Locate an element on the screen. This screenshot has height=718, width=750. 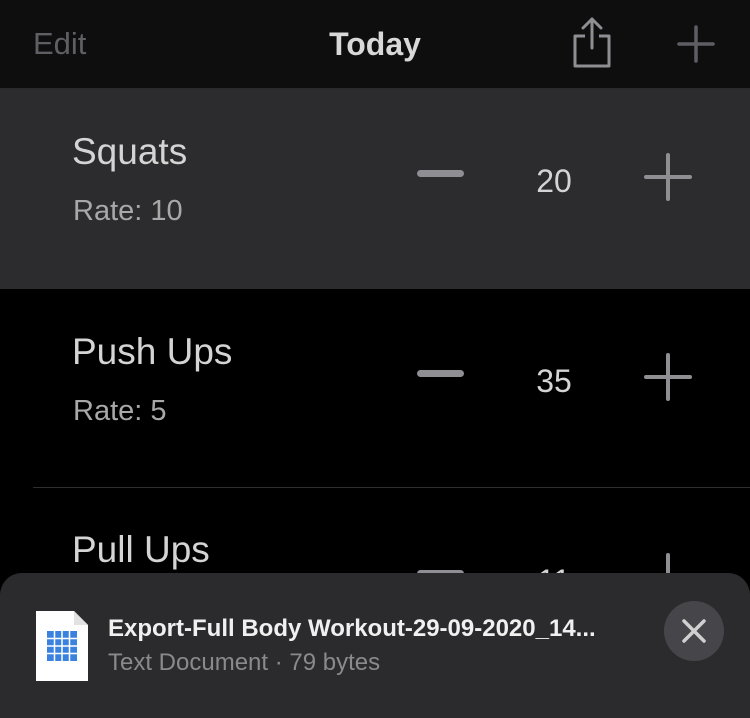
page-title: Today is located at coordinates (375, 44).